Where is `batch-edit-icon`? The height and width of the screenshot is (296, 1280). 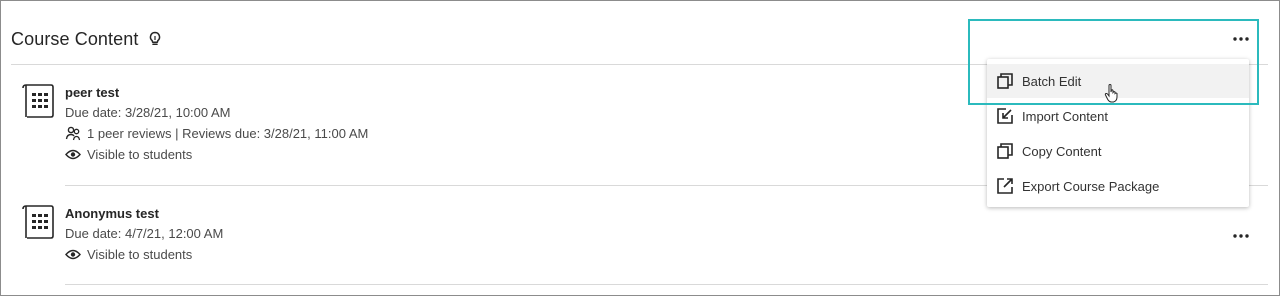 batch-edit-icon is located at coordinates (1005, 81).